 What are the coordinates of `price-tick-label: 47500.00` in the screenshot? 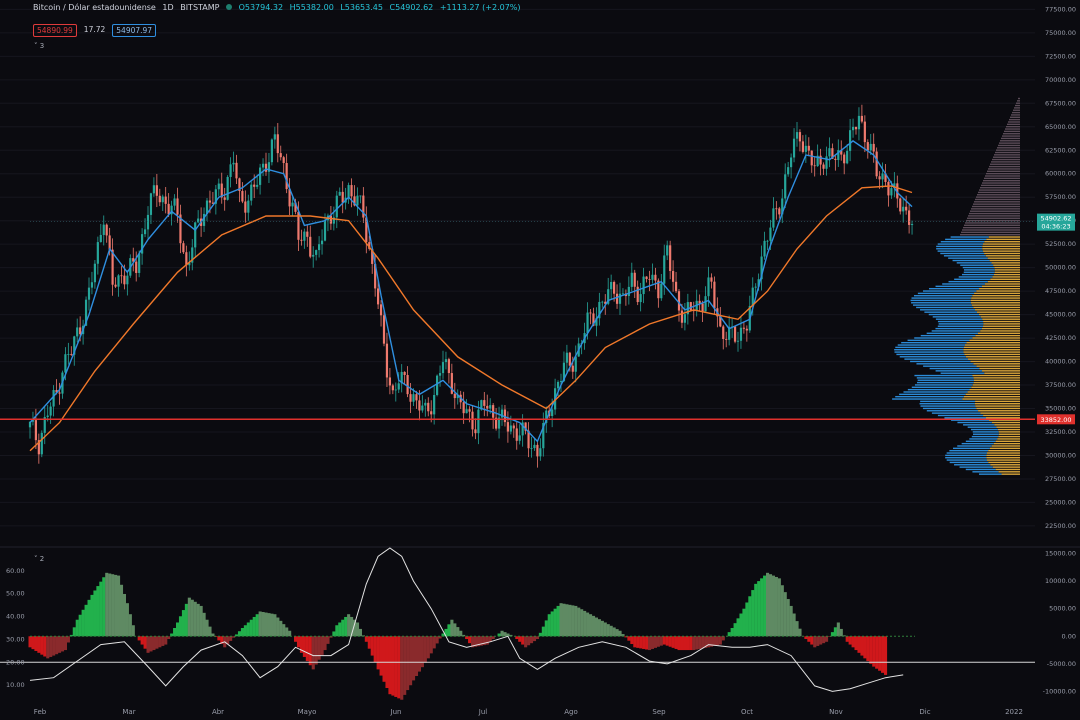 It's located at (1060, 291).